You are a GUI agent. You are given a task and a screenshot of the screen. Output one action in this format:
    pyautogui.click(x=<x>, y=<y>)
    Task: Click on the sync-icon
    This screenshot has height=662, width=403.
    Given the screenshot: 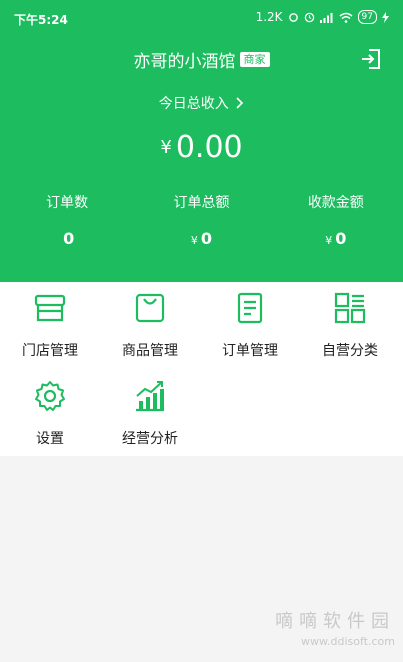 What is the action you would take?
    pyautogui.click(x=293, y=17)
    